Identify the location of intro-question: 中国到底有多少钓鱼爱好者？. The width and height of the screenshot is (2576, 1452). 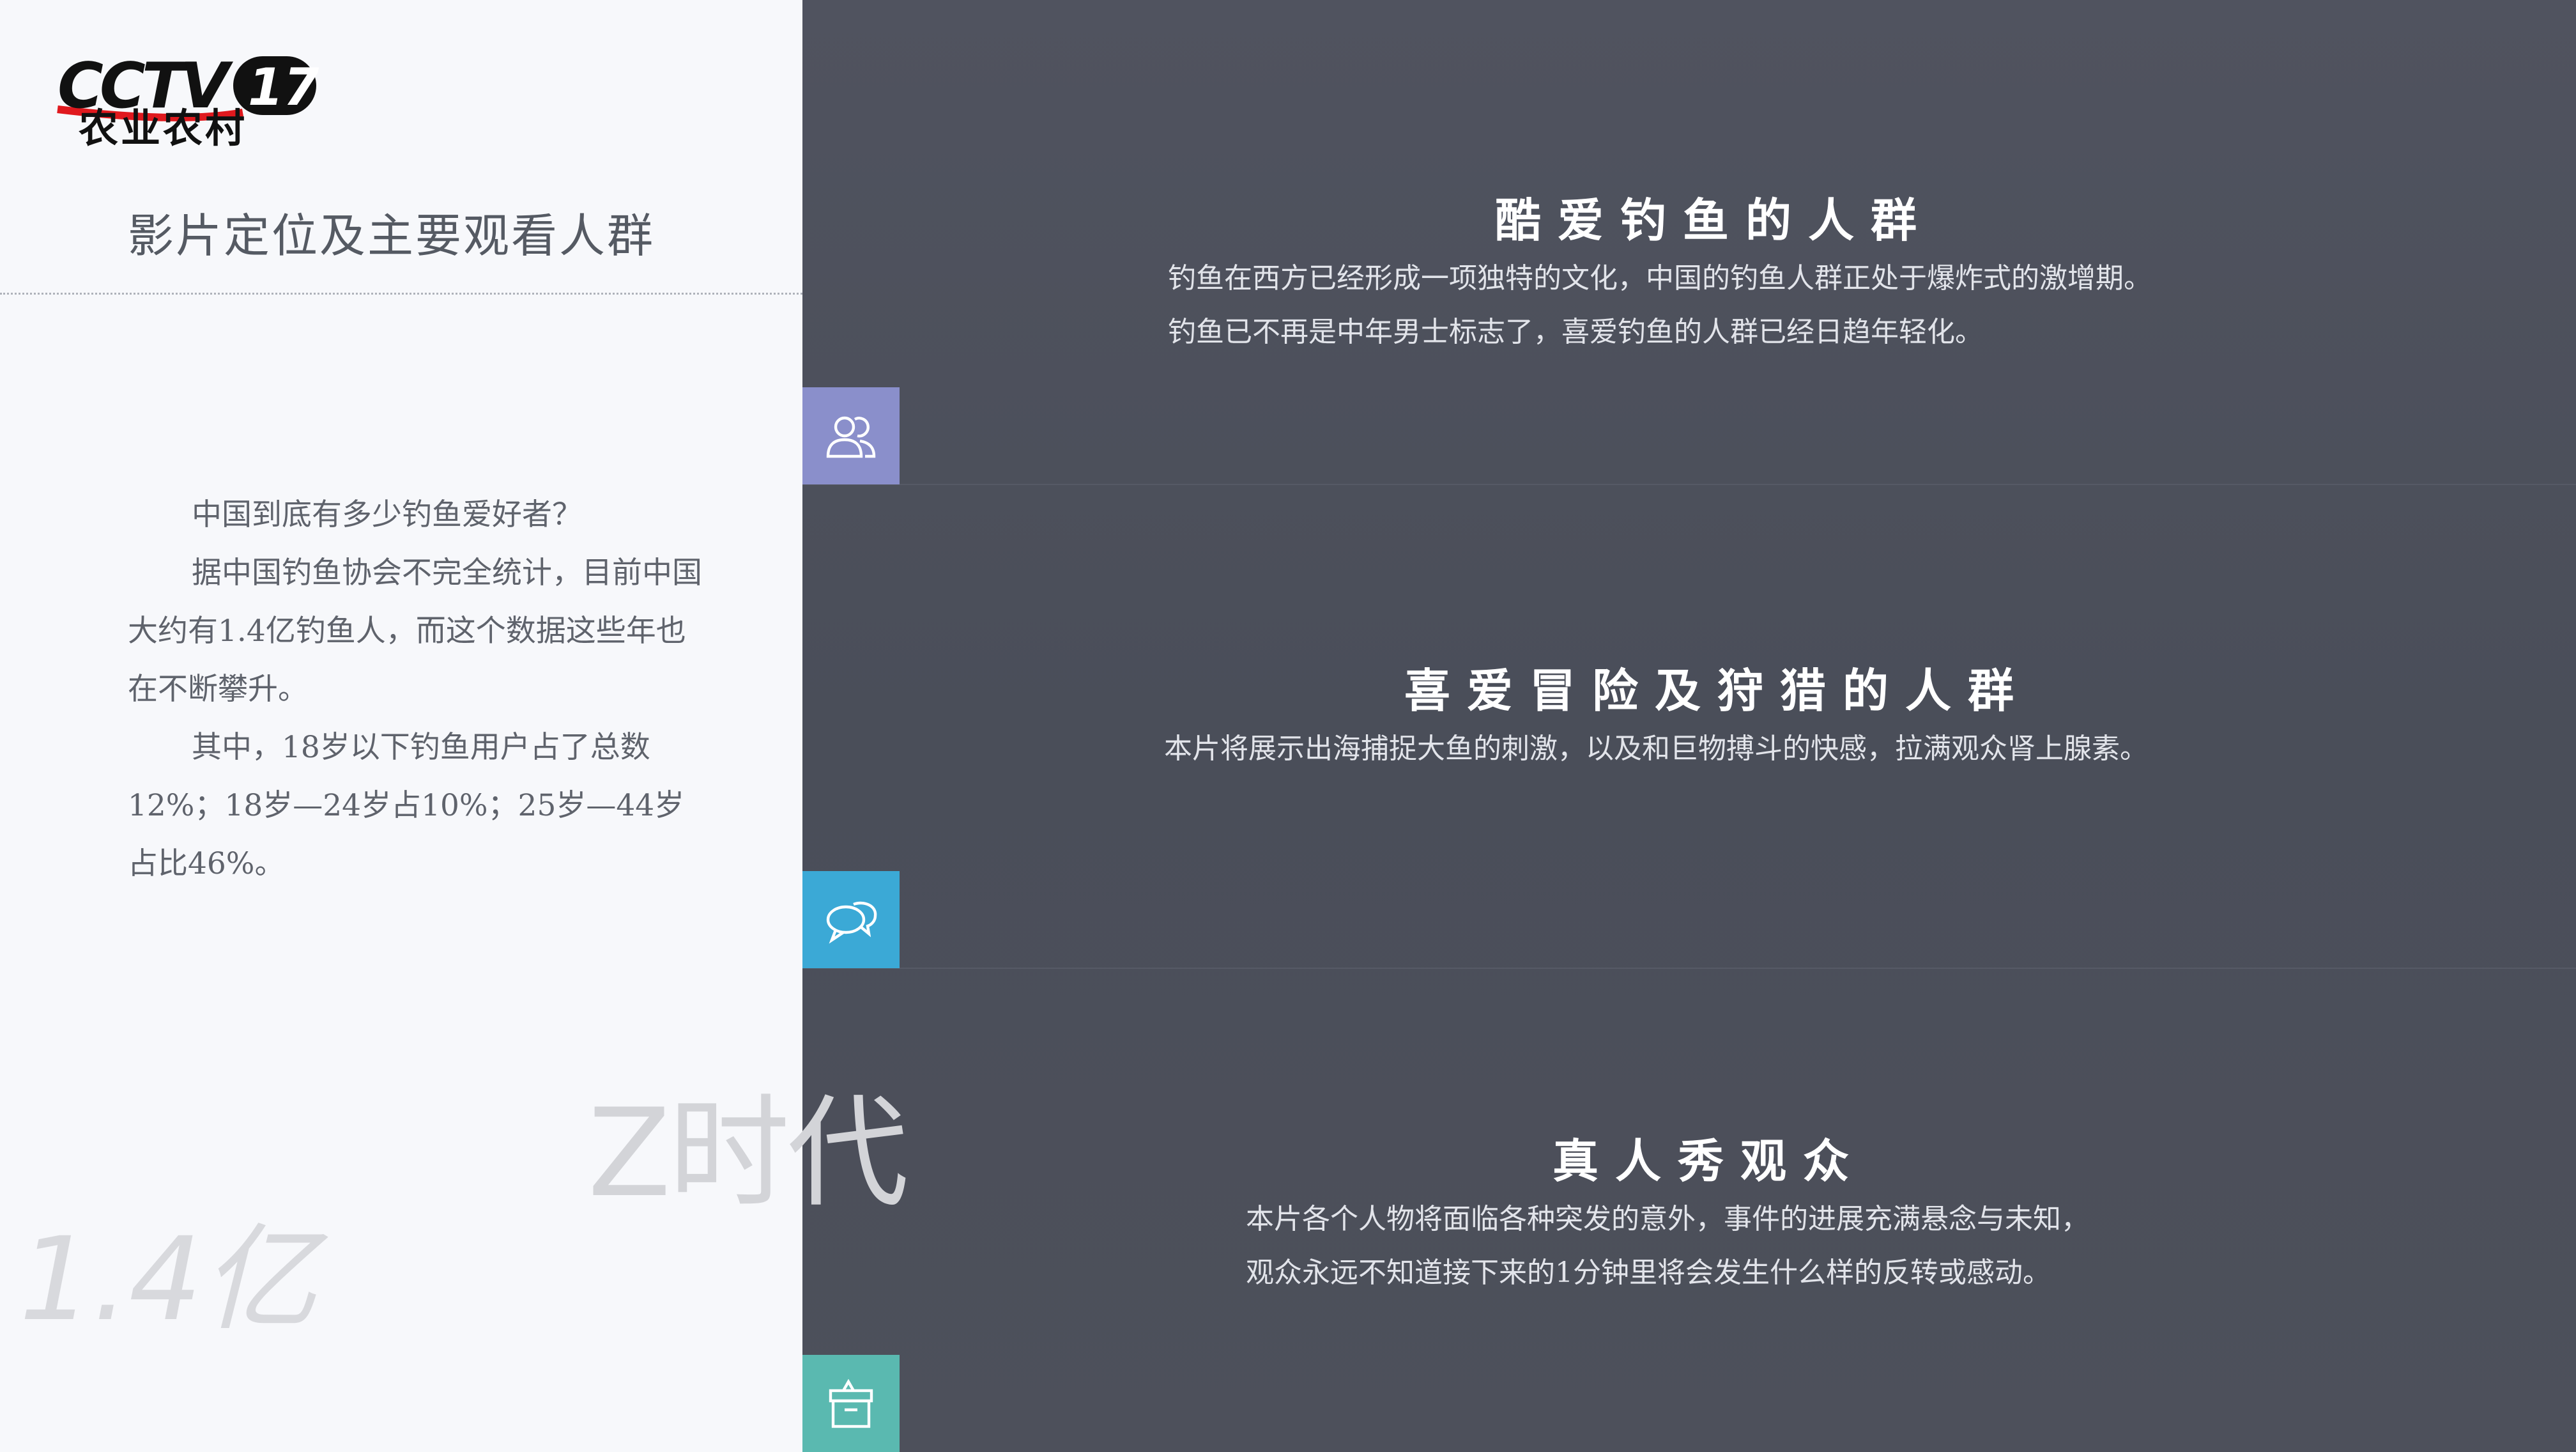
(387, 514).